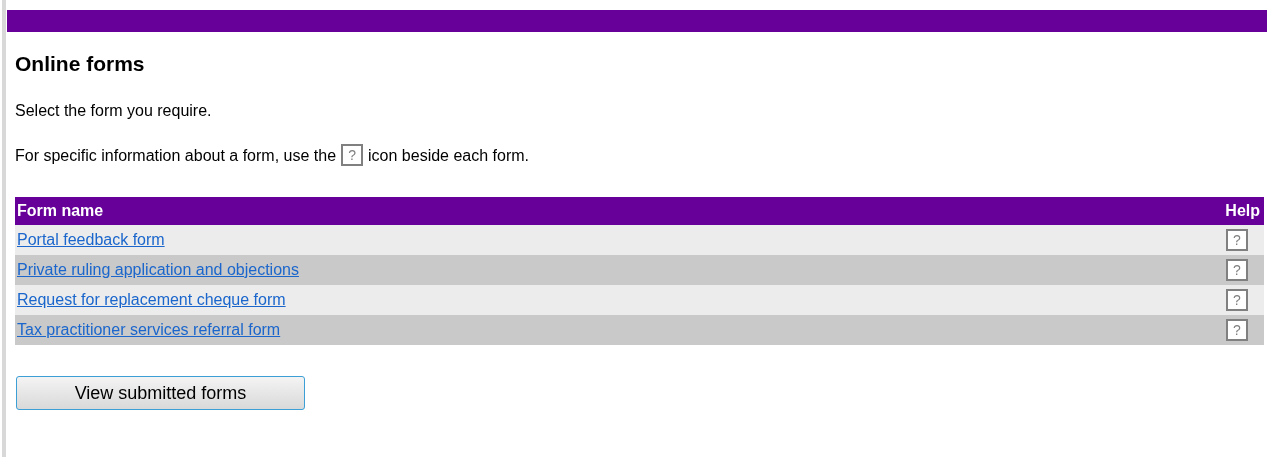 Image resolution: width=1267 pixels, height=457 pixels. I want to click on page-heading: Online forms, so click(80, 64).